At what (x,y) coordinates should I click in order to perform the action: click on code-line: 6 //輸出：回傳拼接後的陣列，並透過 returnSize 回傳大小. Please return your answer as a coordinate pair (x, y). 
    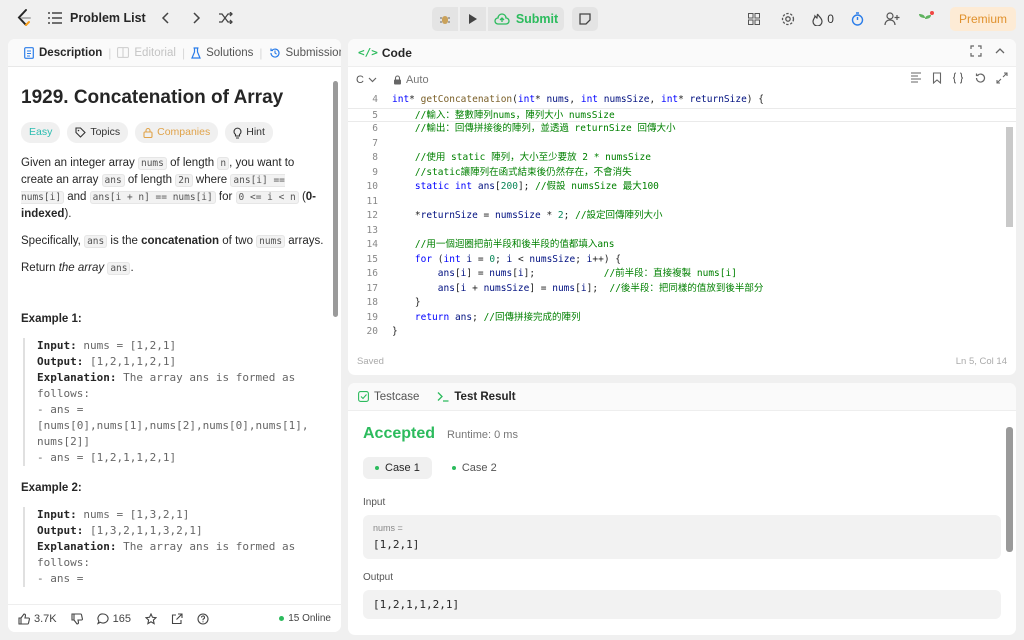
    Looking at the image, I should click on (682, 129).